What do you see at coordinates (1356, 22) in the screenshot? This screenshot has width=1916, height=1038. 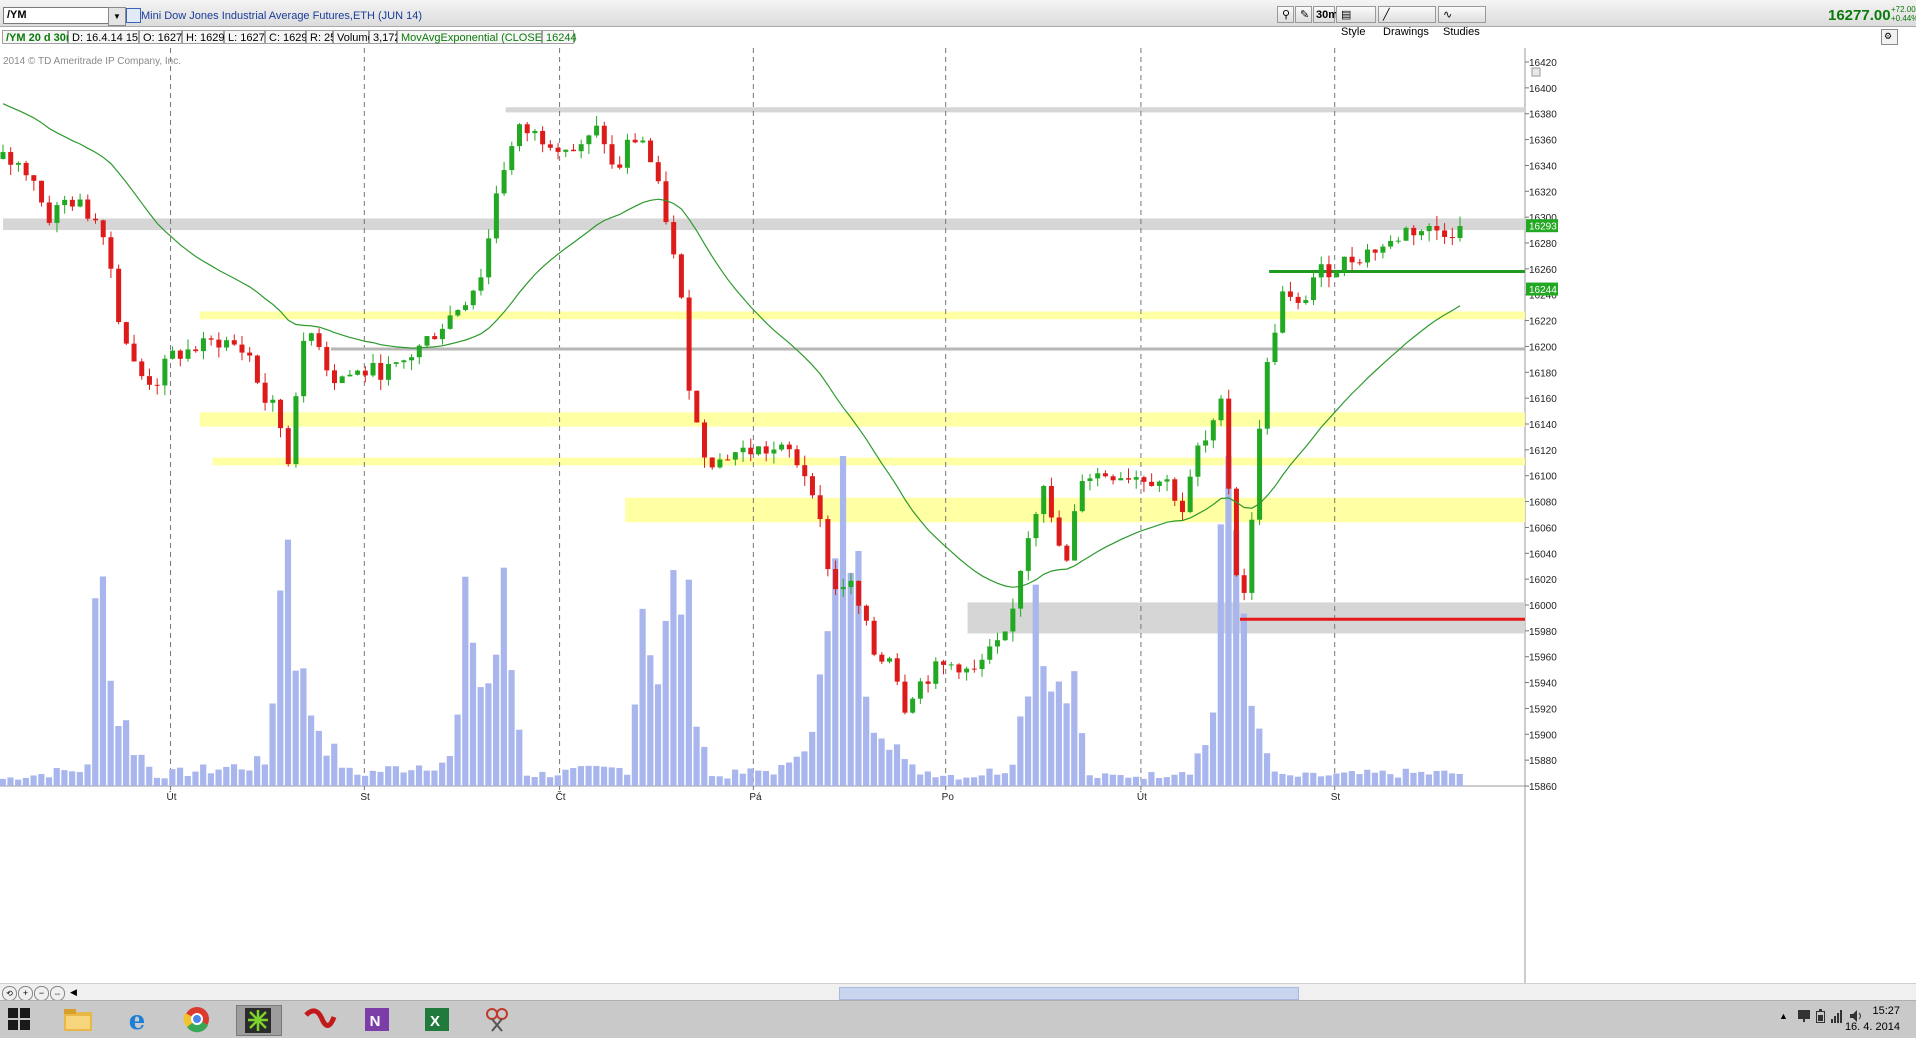 I see `style-button: ▤ Style` at bounding box center [1356, 22].